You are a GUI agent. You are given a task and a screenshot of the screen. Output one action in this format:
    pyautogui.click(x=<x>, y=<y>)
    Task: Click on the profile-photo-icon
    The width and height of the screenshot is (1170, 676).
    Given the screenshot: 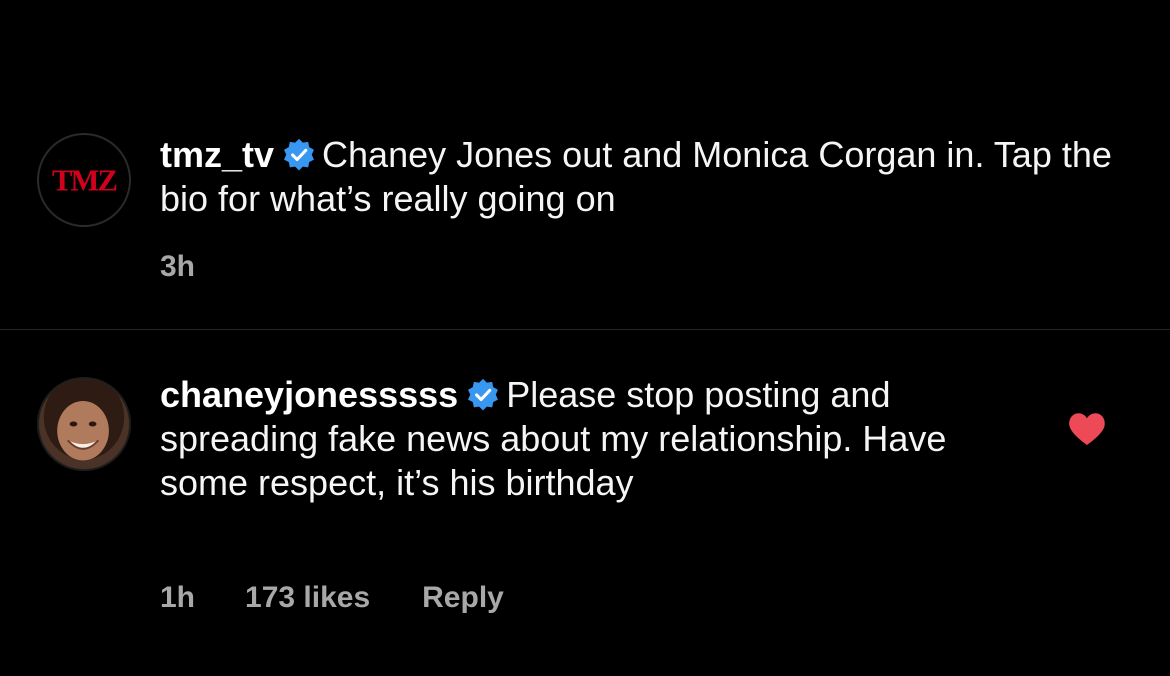 What is the action you would take?
    pyautogui.click(x=84, y=424)
    